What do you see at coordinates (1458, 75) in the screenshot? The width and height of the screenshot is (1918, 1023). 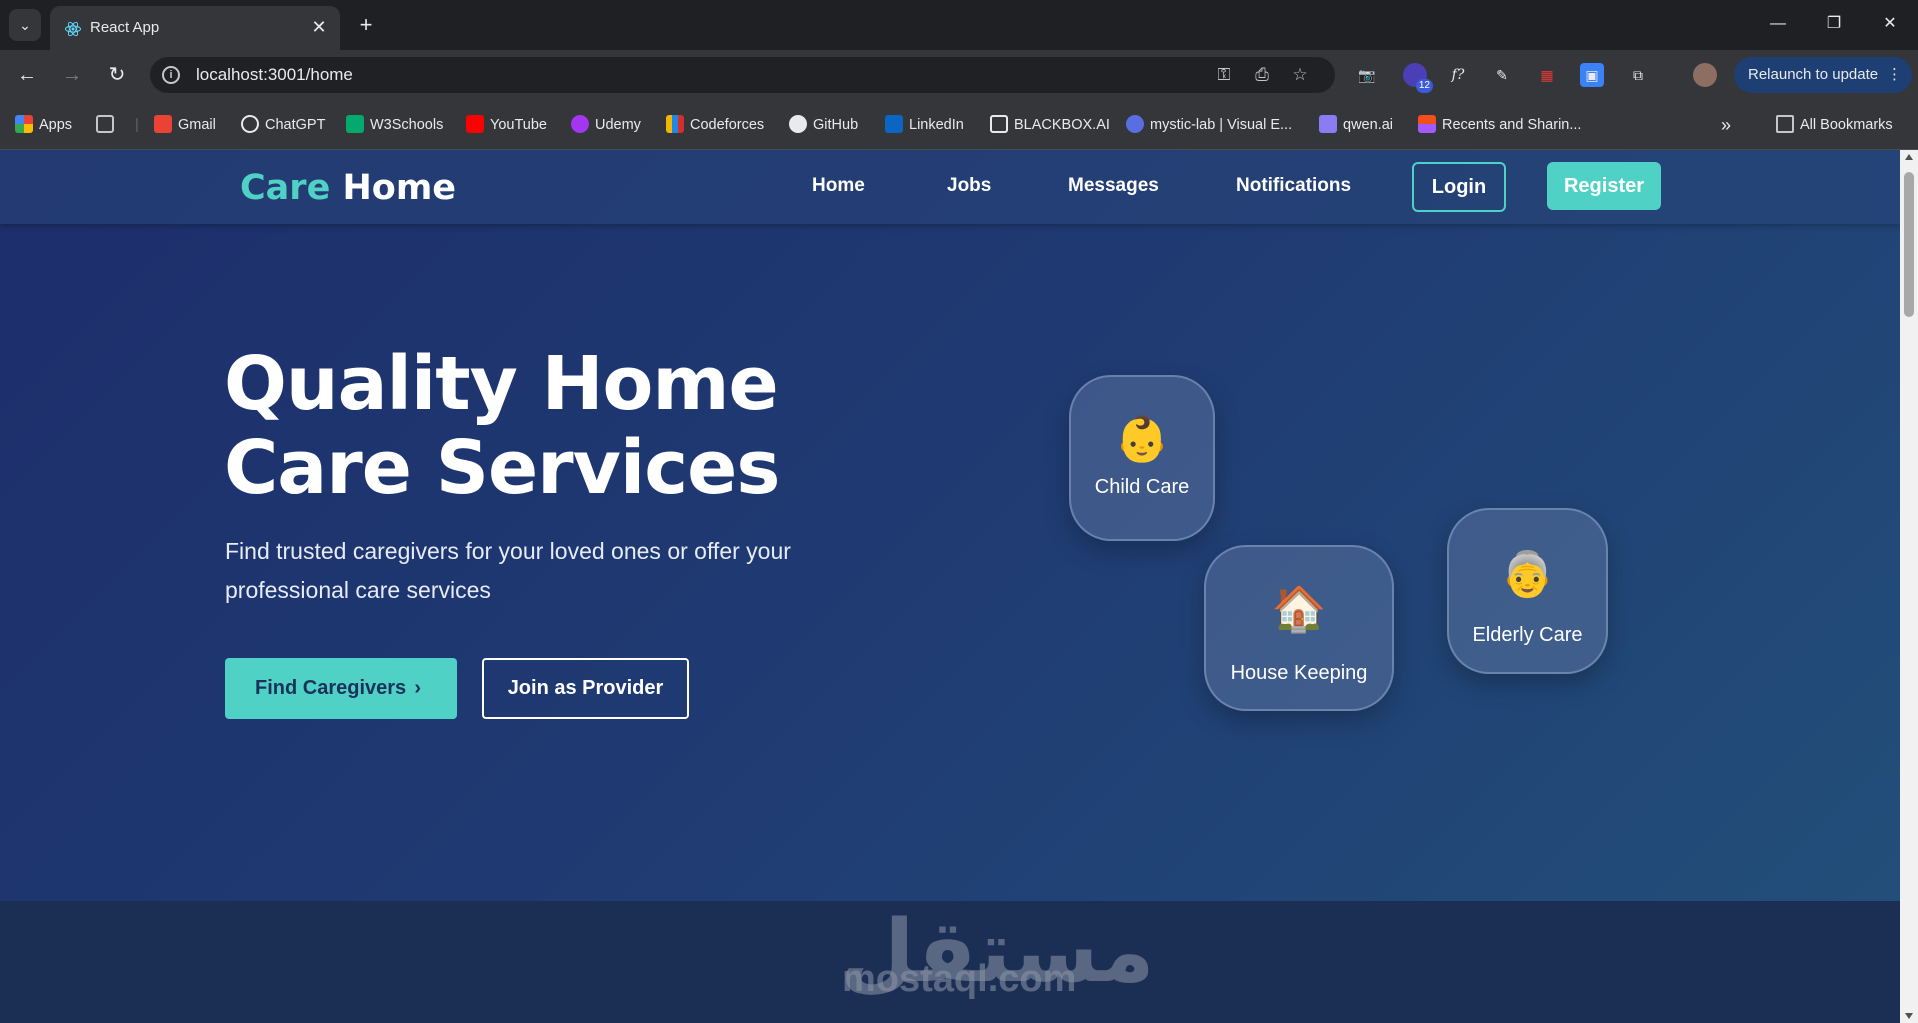 I see `formula-extension-icon: f?` at bounding box center [1458, 75].